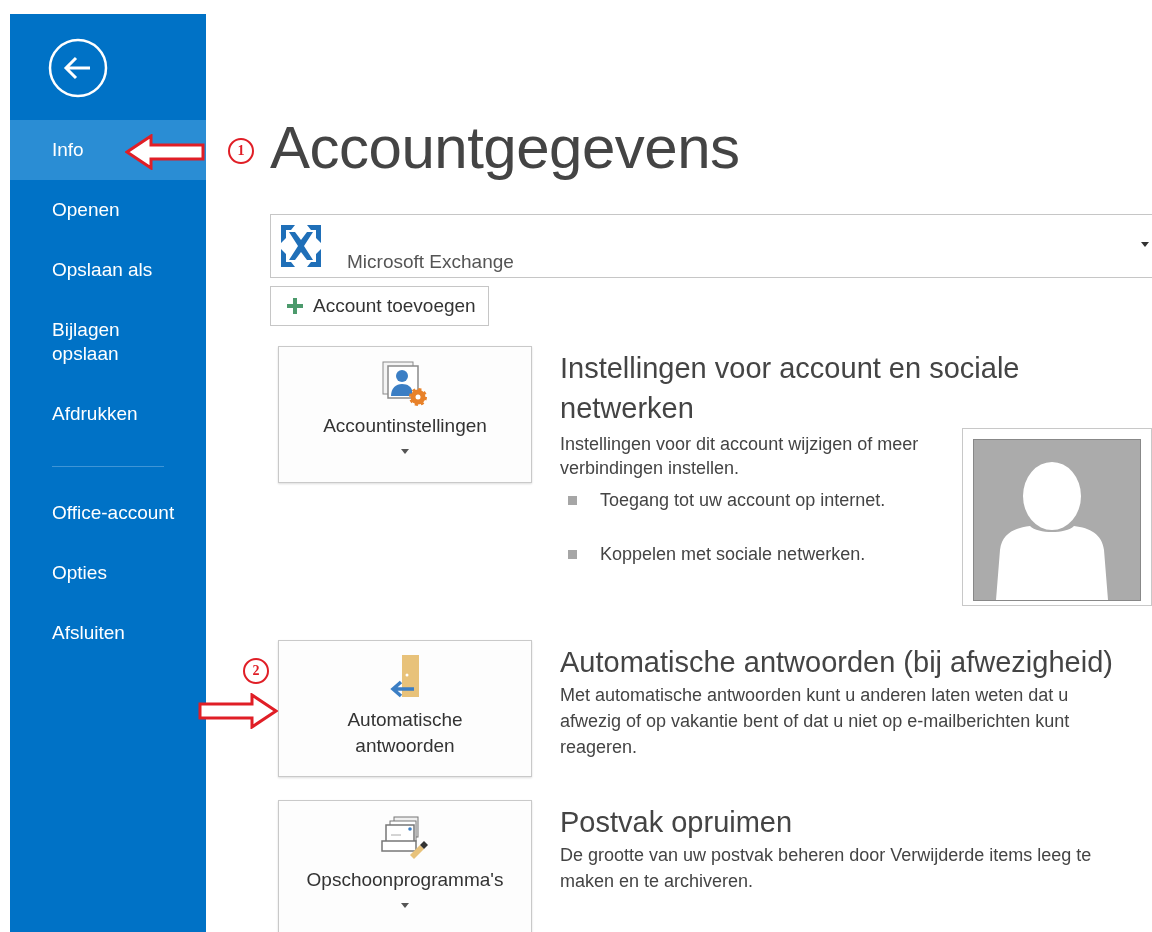  I want to click on account-settings-icon, so click(405, 384).